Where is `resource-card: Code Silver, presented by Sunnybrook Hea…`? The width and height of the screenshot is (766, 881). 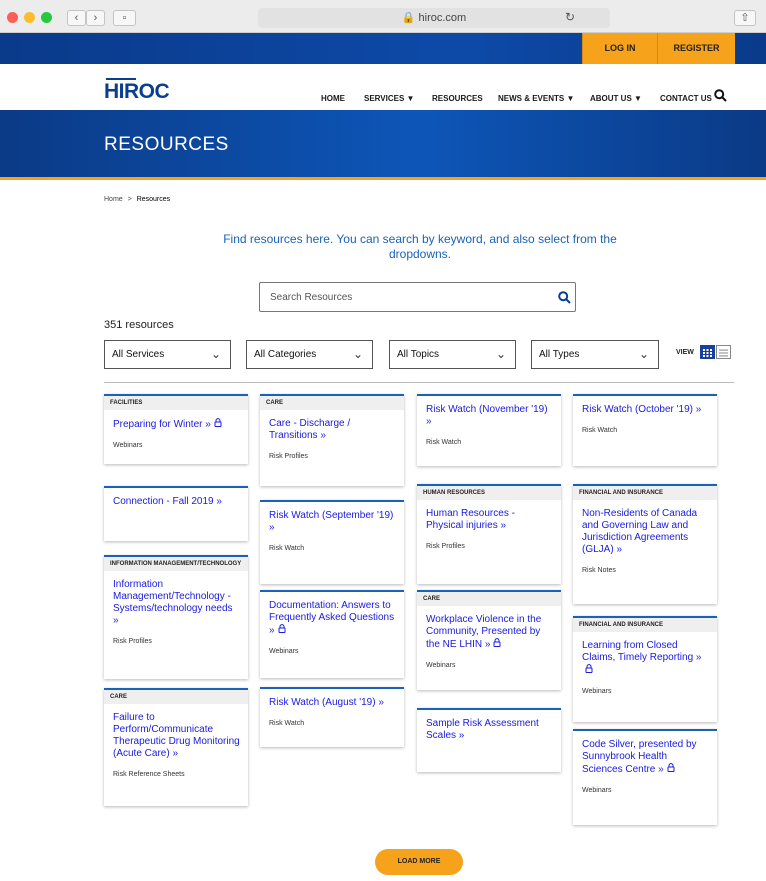
resource-card: Code Silver, presented by Sunnybrook Hea… is located at coordinates (645, 777).